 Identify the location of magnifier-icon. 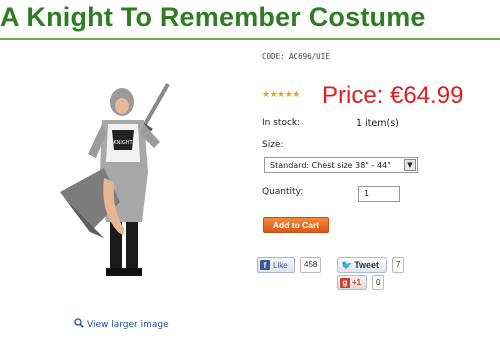
(79, 324).